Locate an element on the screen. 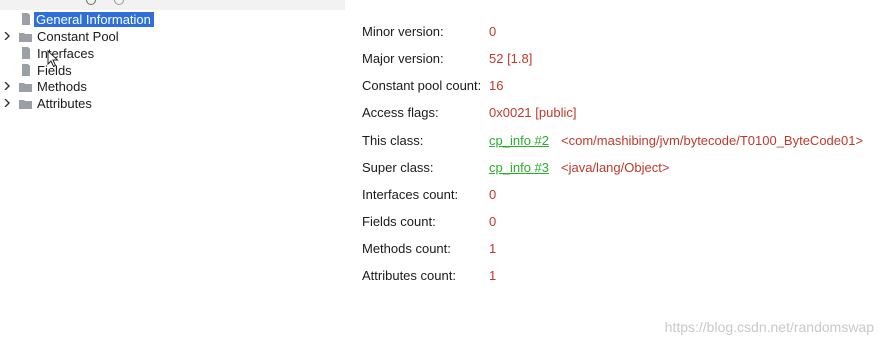 The width and height of the screenshot is (888, 345). help-icon is located at coordinates (119, 2).